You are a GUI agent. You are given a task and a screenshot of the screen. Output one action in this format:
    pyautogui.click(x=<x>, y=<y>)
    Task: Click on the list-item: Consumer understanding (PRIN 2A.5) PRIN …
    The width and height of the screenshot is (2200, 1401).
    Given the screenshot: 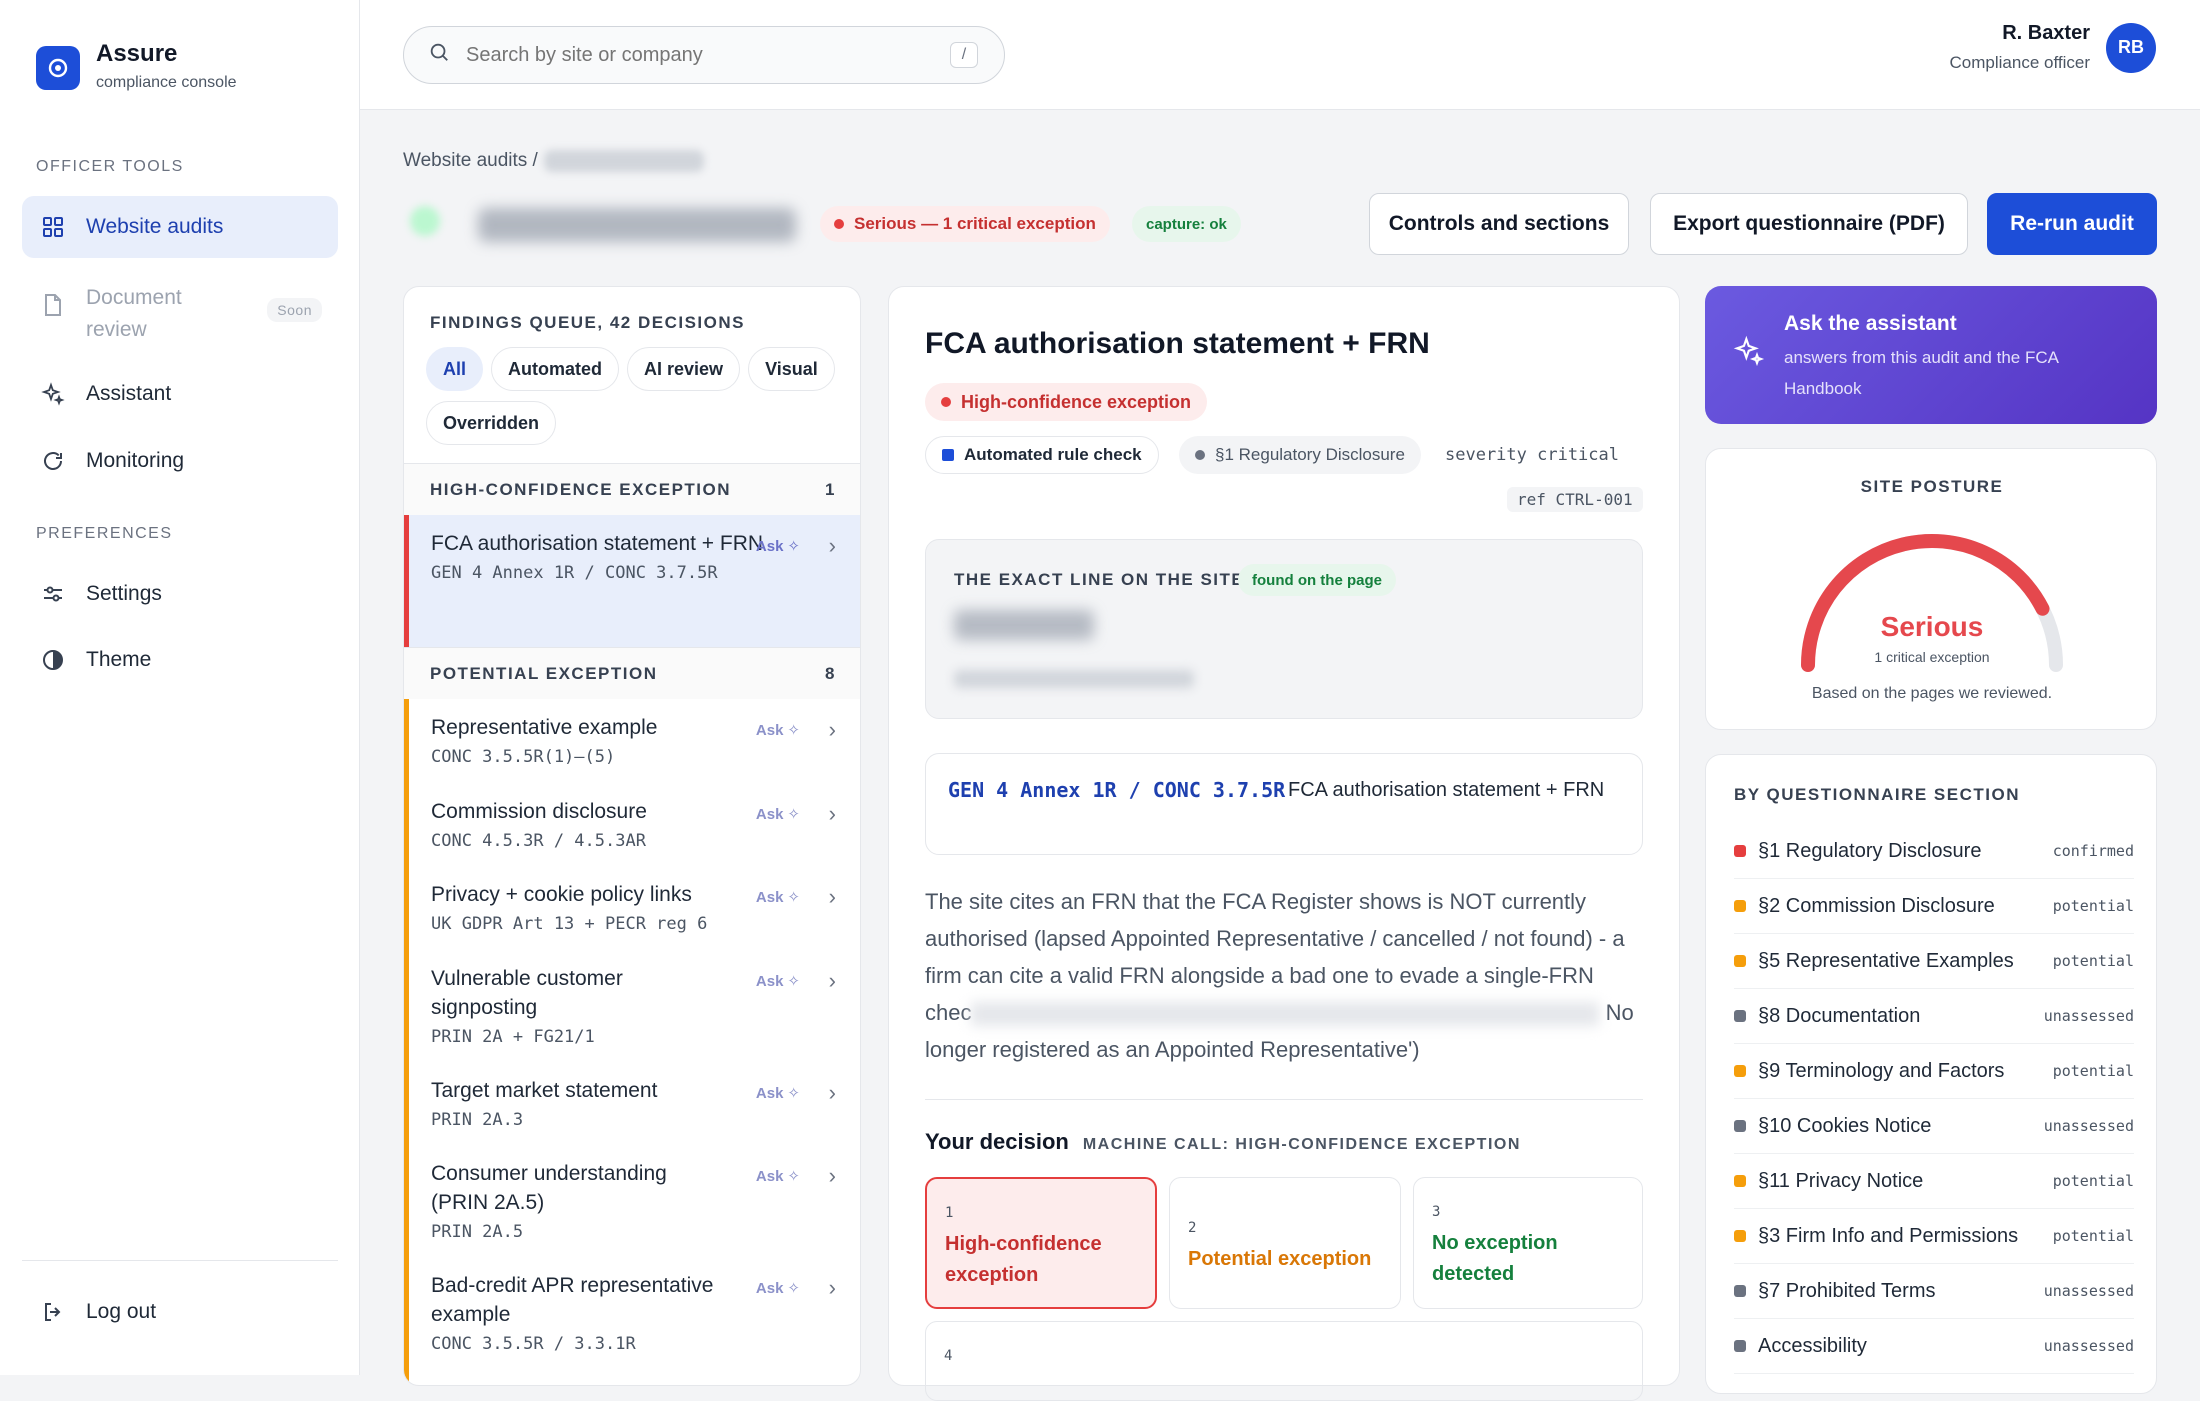 What is the action you would take?
    pyautogui.click(x=632, y=1201)
    